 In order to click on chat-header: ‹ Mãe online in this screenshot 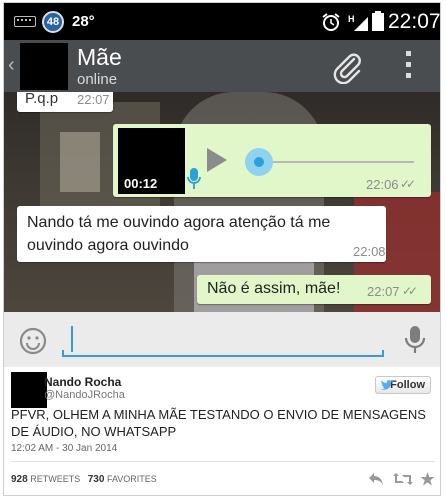, I will do `click(222, 66)`.